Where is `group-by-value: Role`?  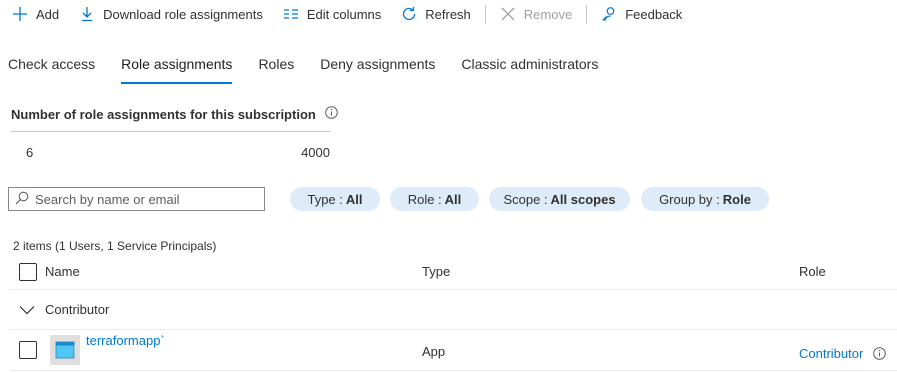 group-by-value: Role is located at coordinates (736, 199).